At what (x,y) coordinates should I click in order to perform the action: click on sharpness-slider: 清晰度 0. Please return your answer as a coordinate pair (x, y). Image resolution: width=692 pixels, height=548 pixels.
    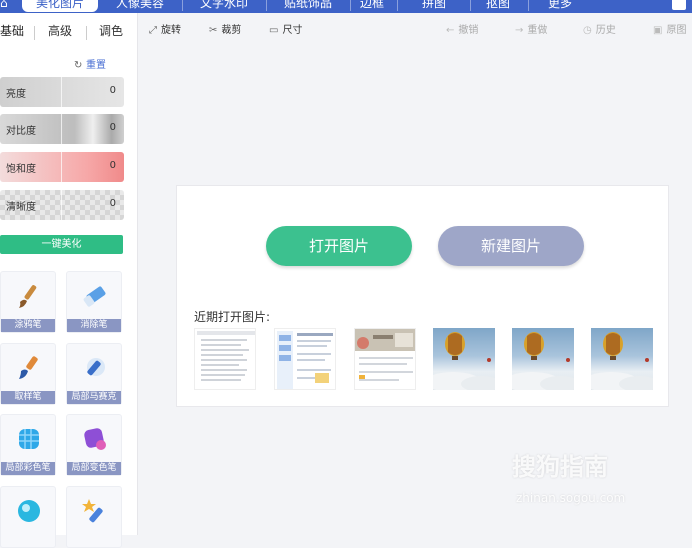
    Looking at the image, I should click on (62, 205).